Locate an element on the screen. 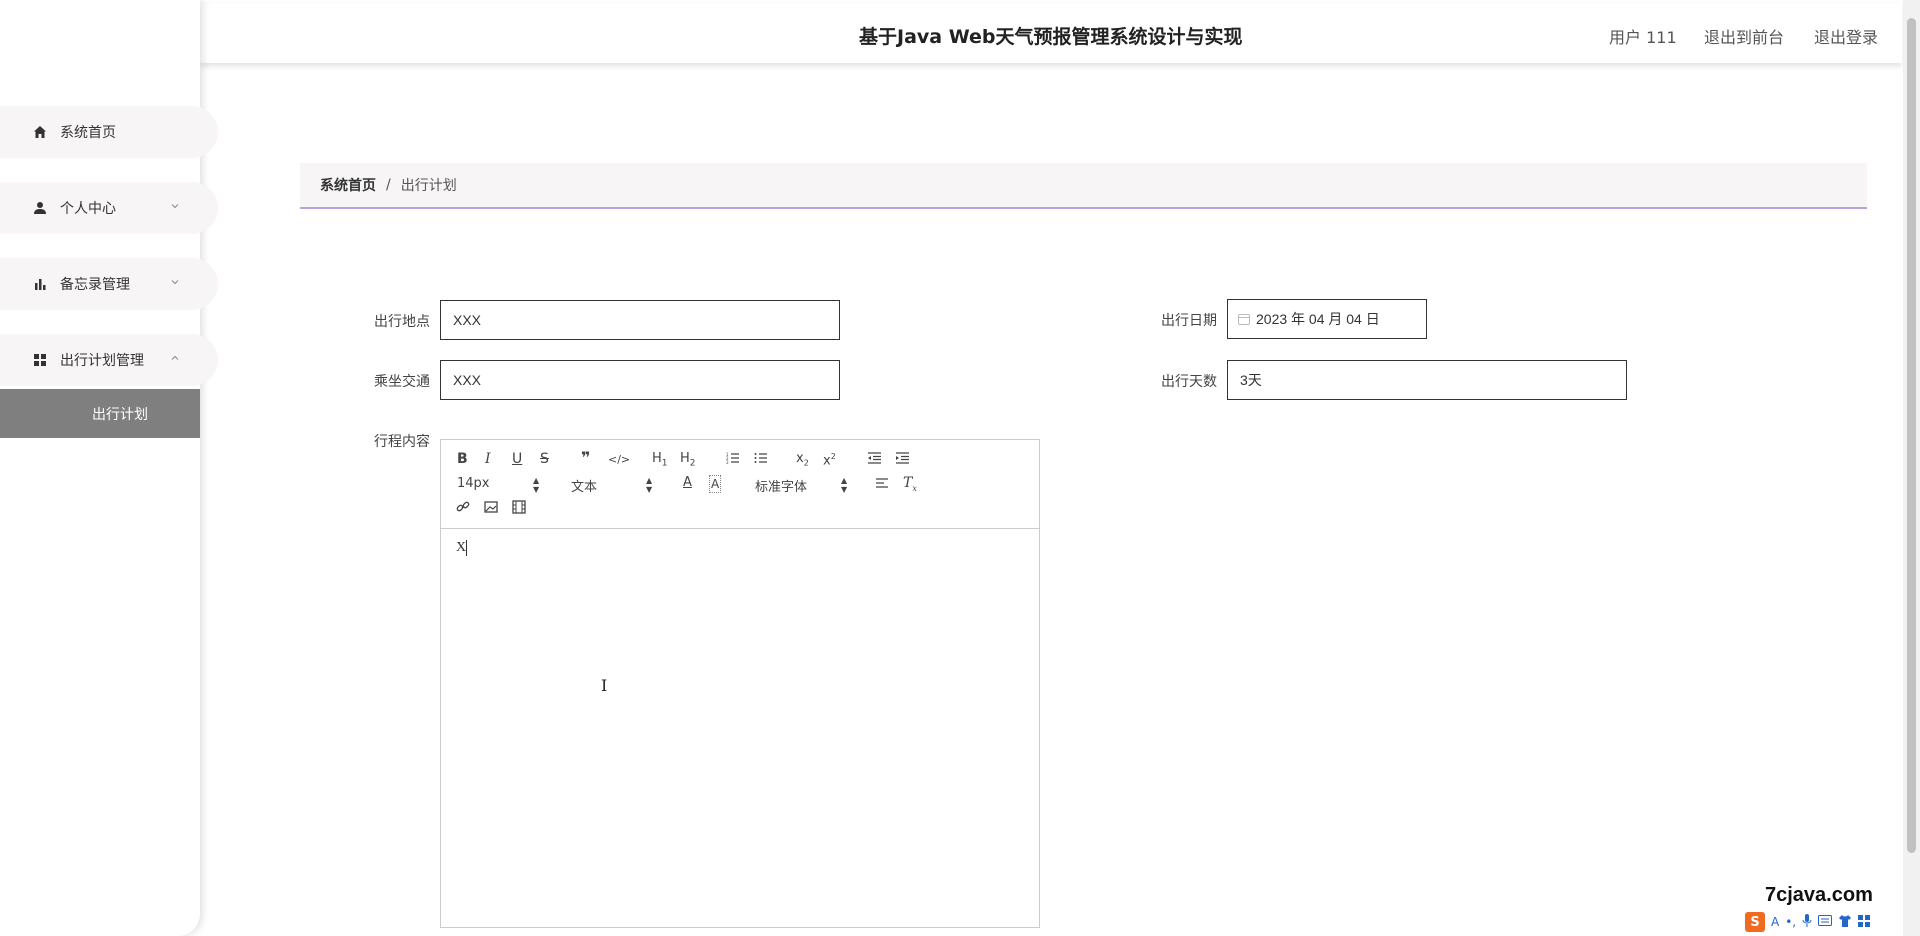  days-label: 出行天数 is located at coordinates (1189, 382).